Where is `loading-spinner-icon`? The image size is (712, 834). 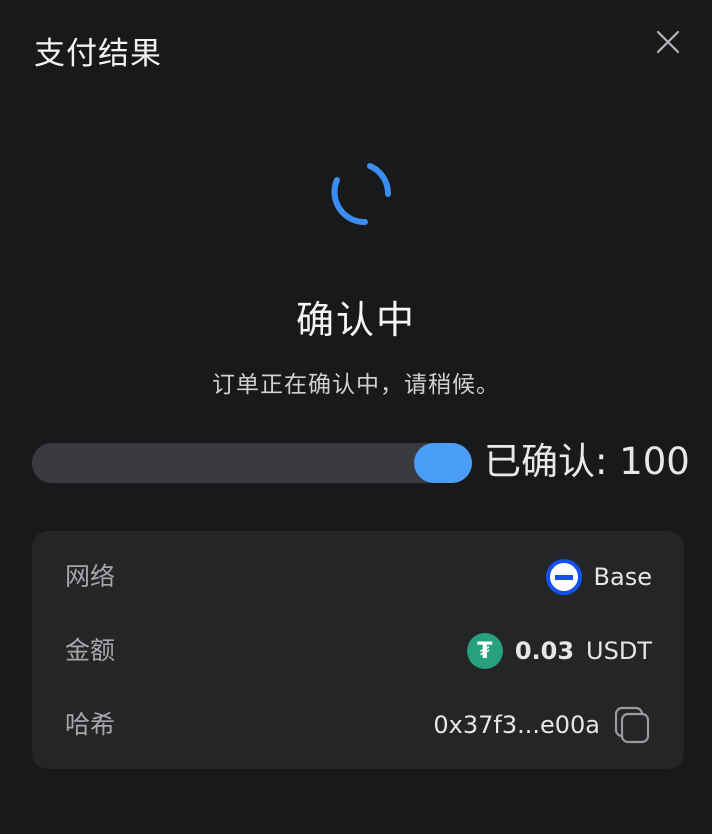
loading-spinner-icon is located at coordinates (361, 194).